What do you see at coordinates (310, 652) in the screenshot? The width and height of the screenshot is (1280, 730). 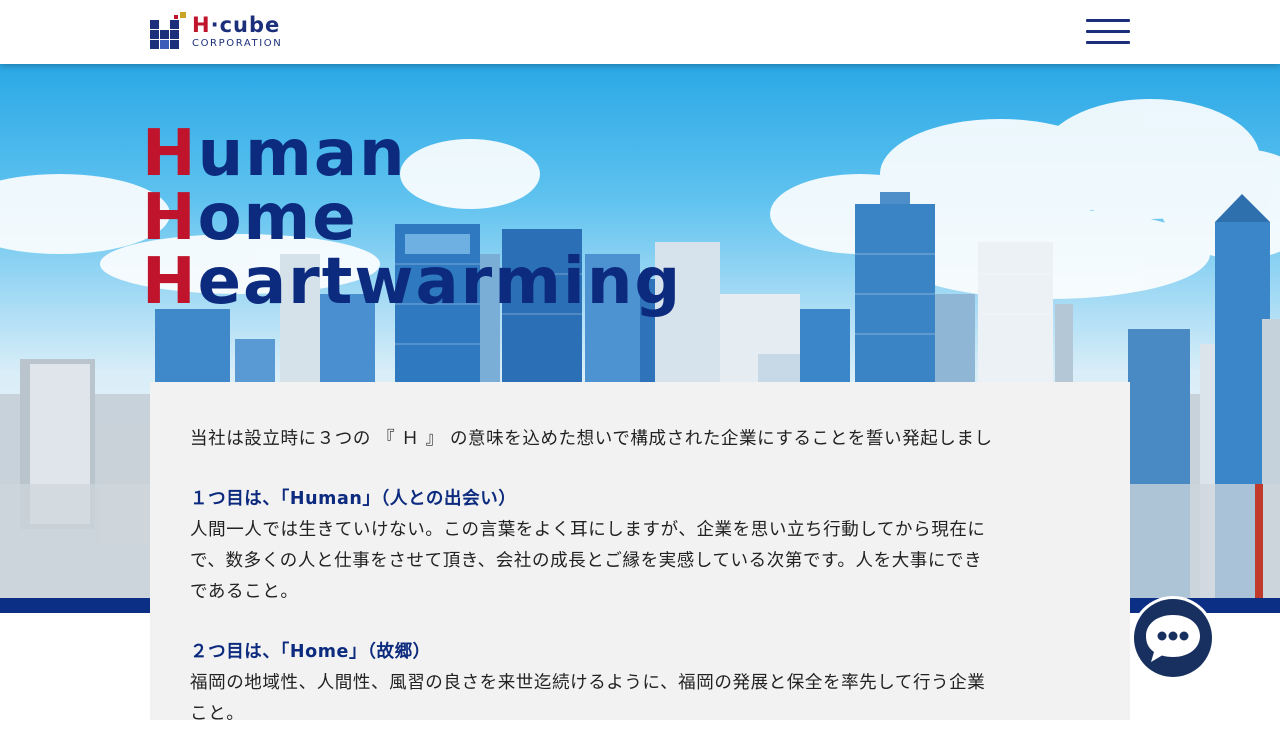 I see `item2-heading: ２つ目は、「Home」（故郷）` at bounding box center [310, 652].